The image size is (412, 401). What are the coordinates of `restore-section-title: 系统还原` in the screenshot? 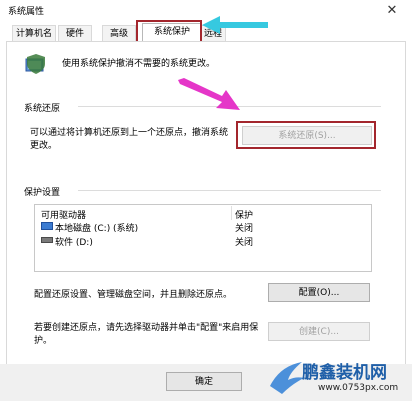 It's located at (42, 109).